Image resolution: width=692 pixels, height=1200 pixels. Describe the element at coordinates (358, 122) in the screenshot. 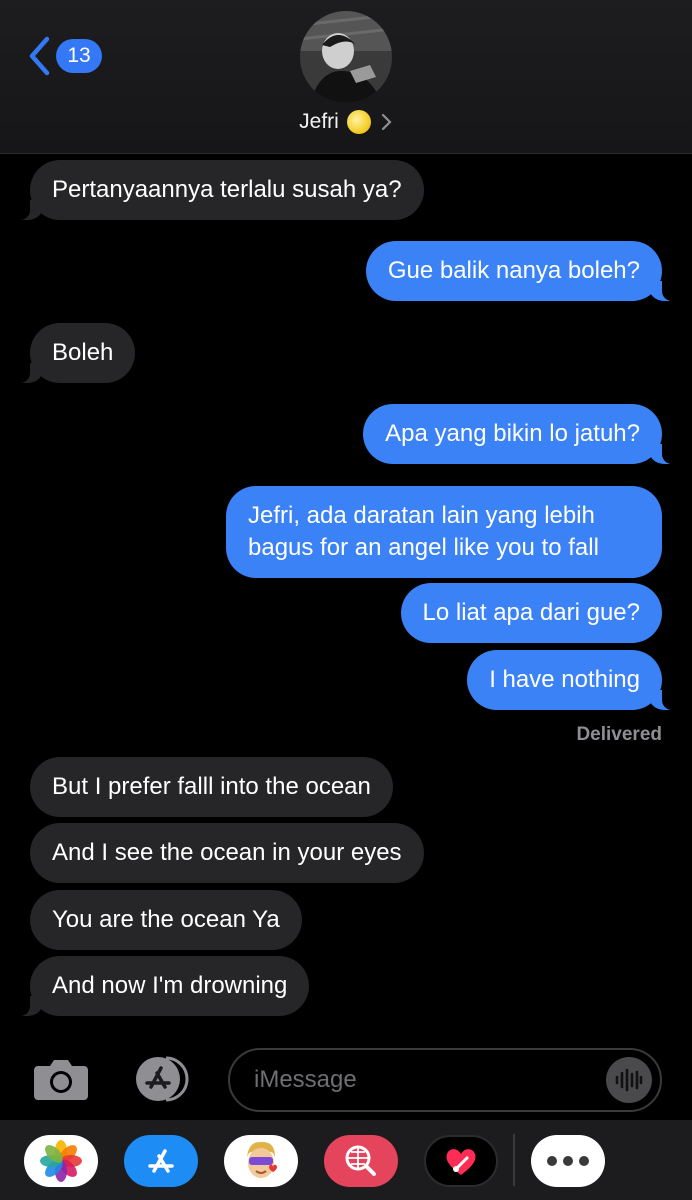

I see `moon-icon` at that location.